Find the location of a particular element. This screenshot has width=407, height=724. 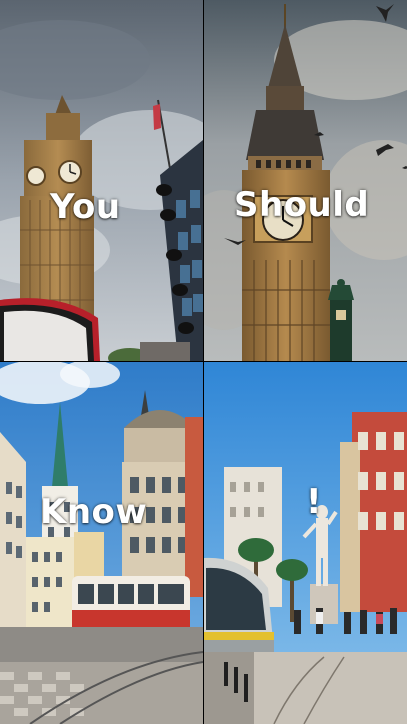

caption-exclamation: ! is located at coordinates (314, 502).